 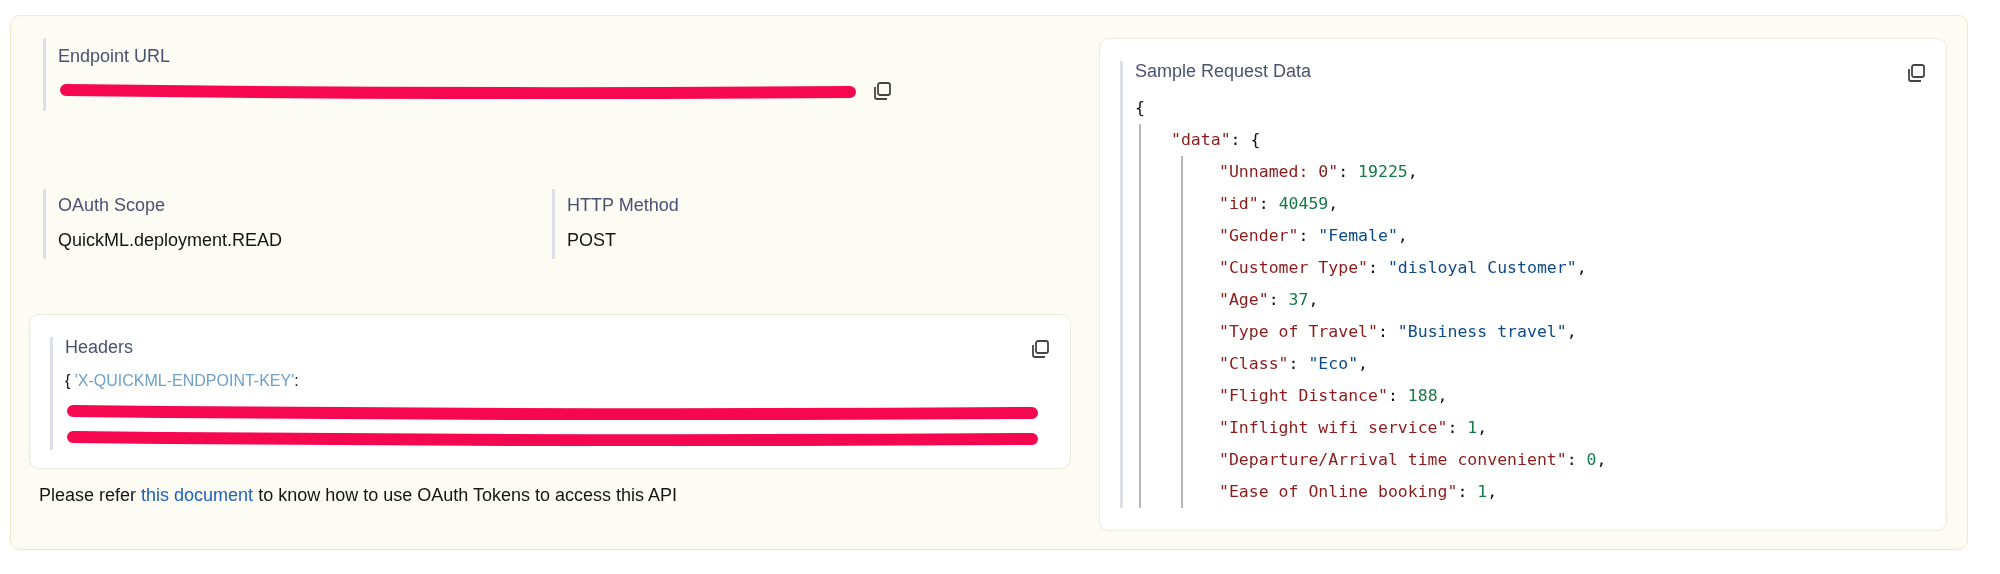 I want to click on code-line: "Type of Travel": "Business travel",, so click(x=1398, y=332).